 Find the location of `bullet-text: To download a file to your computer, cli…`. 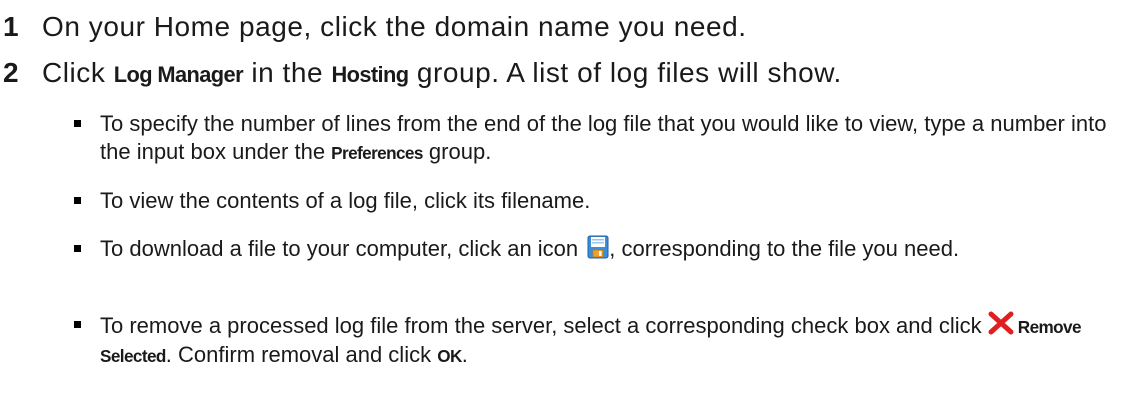

bullet-text: To download a file to your computer, cli… is located at coordinates (605, 249).